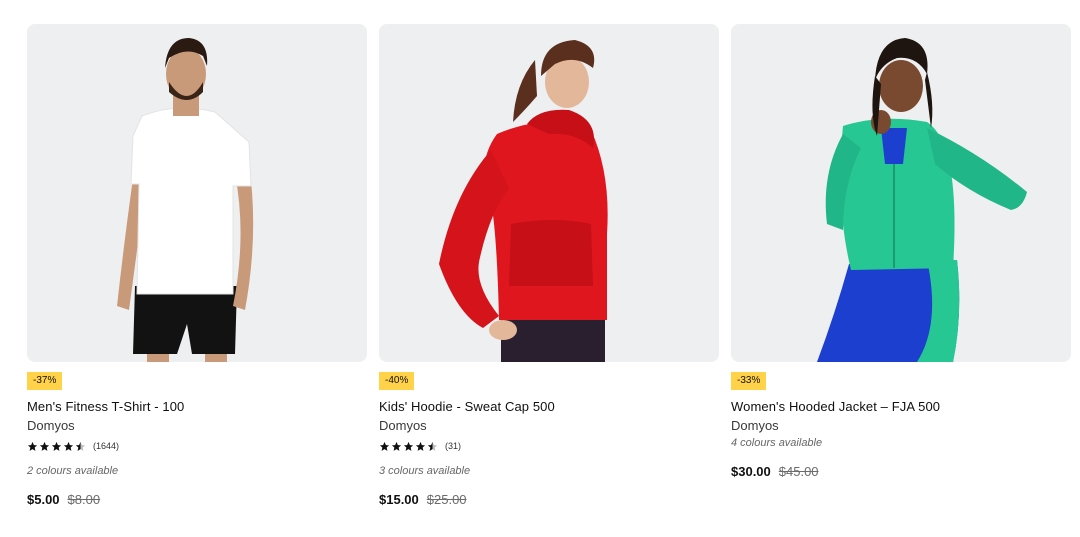  Describe the element at coordinates (549, 446) in the screenshot. I see `product-rating: (31)` at that location.